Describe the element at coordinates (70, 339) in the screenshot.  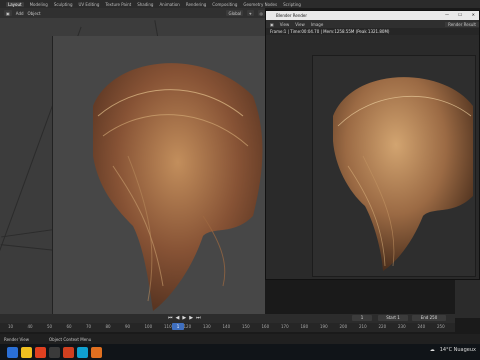
I see `status-context-menu: Object Context Menu` at that location.